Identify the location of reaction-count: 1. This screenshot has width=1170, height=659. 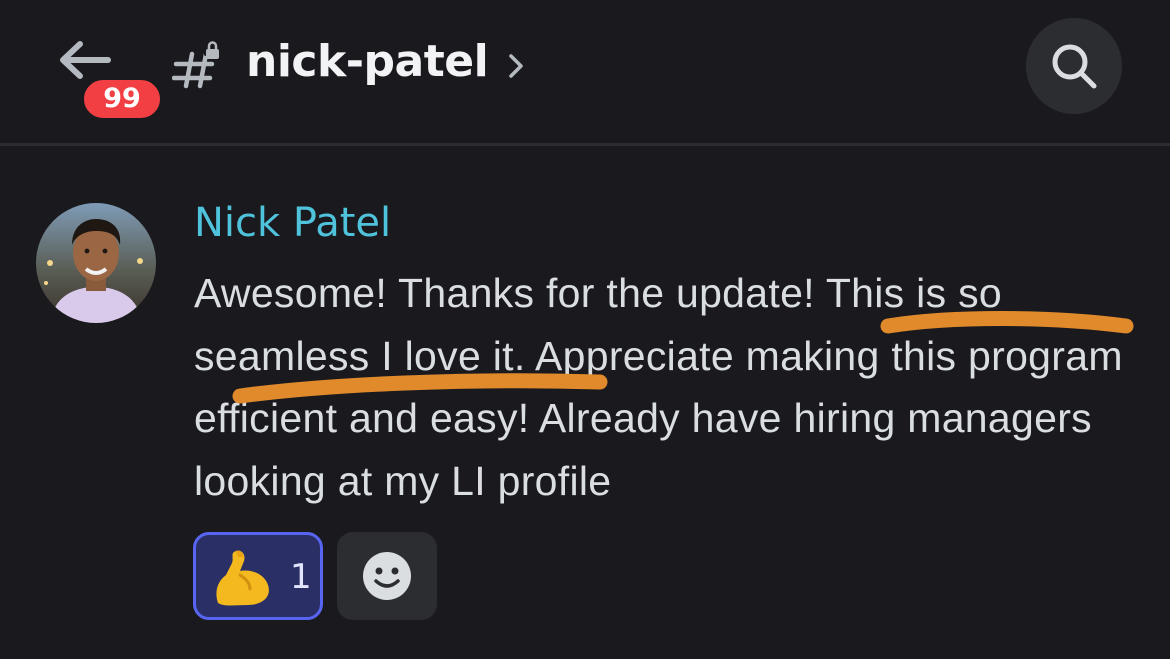
(301, 577).